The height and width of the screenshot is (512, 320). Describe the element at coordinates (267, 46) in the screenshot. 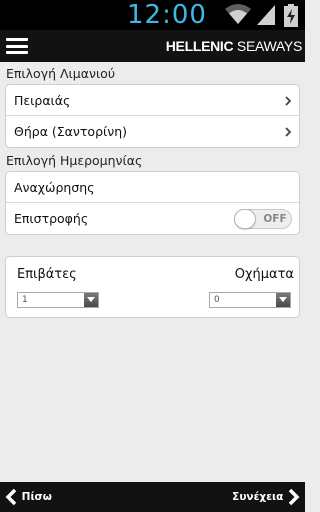

I see `brand-logo-light: SEAWAYS` at that location.